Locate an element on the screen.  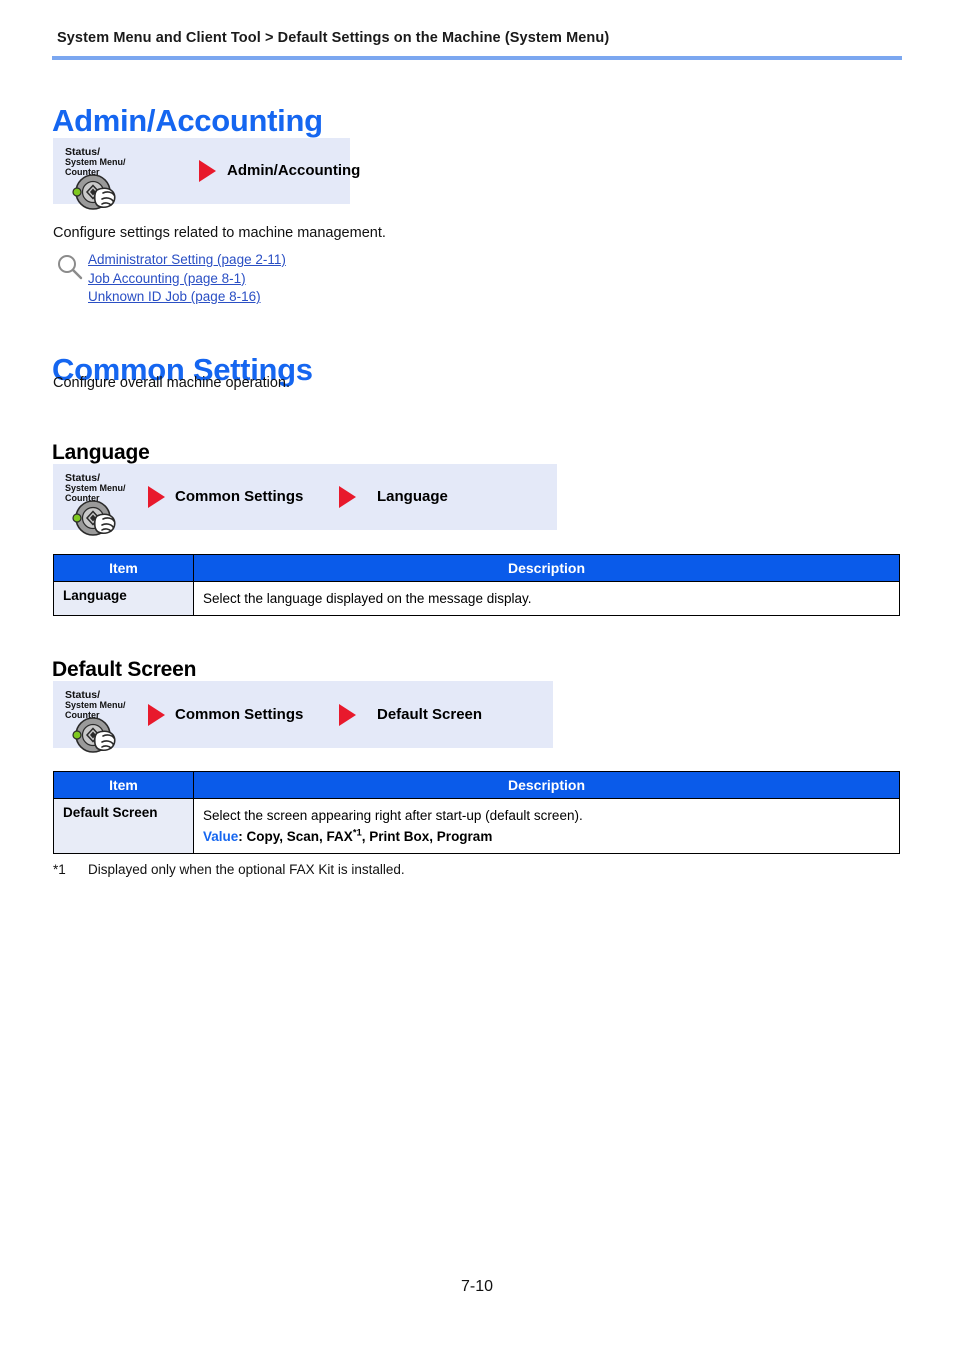
reference-link-administrator-setting: Administrator Setting (page 2-11) is located at coordinates (187, 259).